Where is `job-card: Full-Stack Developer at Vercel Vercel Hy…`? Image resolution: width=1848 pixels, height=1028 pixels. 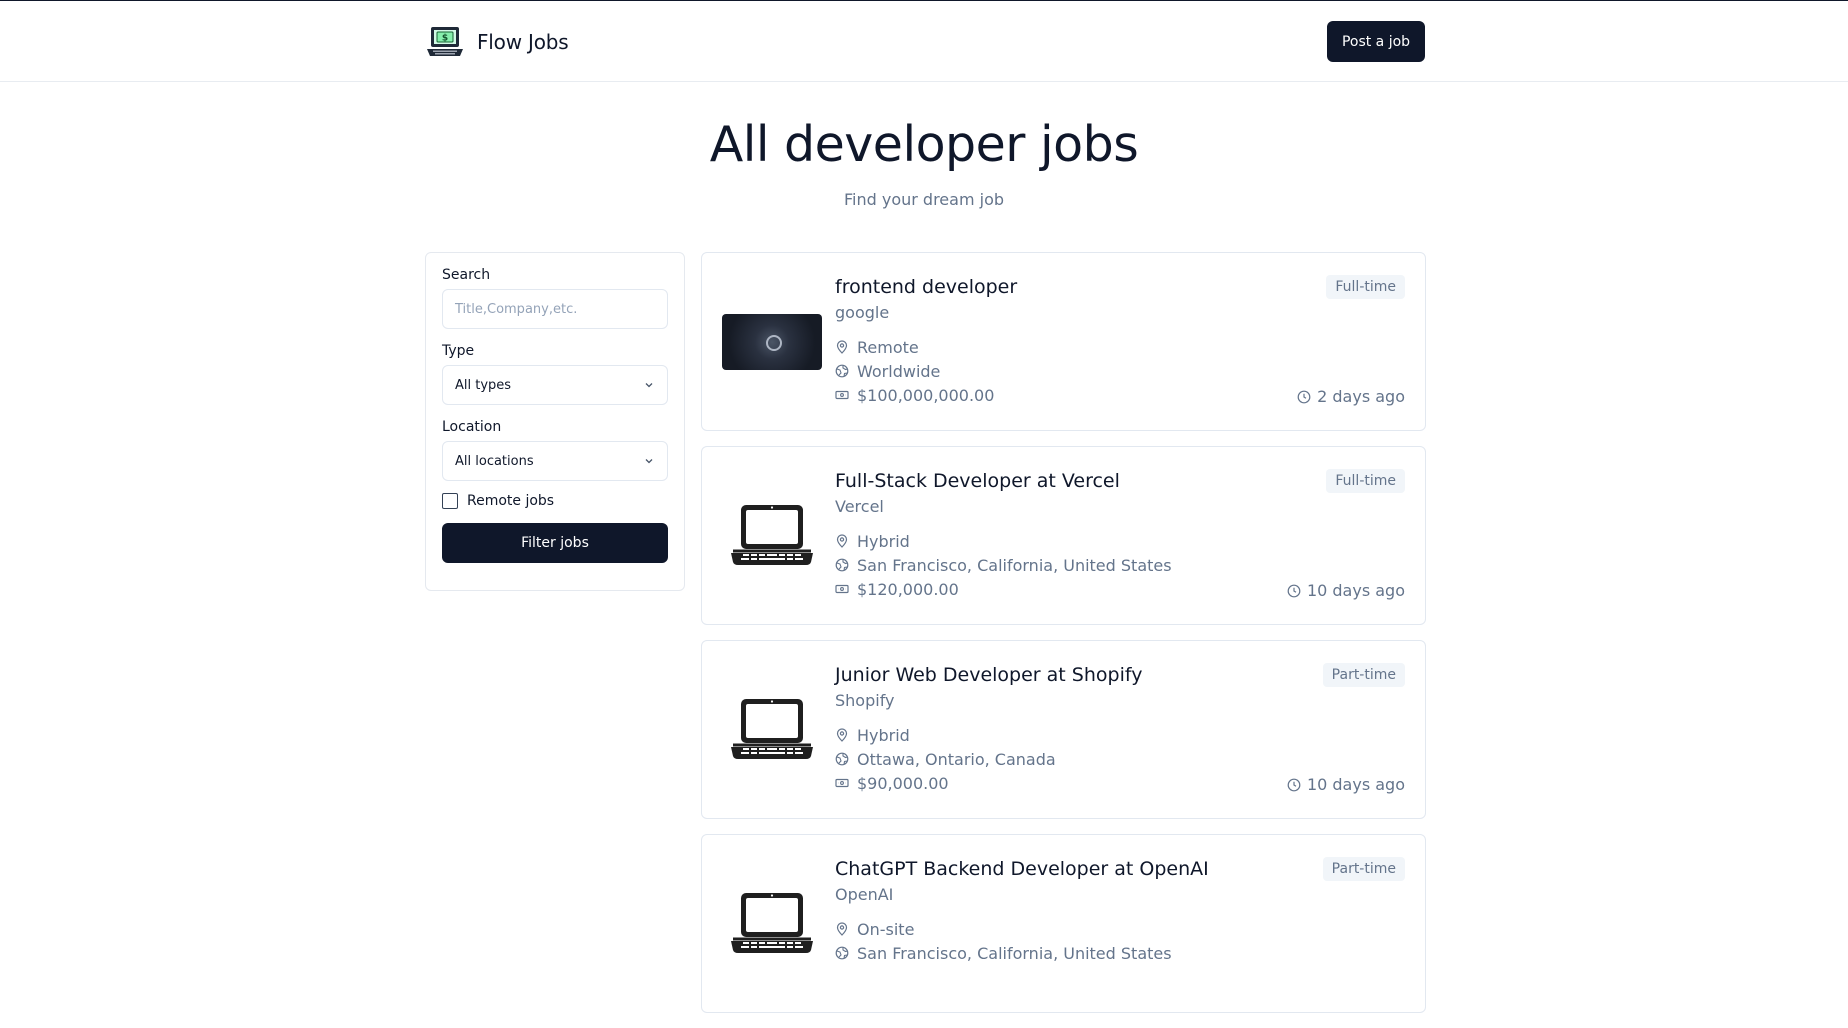
job-card: Full-Stack Developer at Vercel Vercel Hy… is located at coordinates (1063, 535).